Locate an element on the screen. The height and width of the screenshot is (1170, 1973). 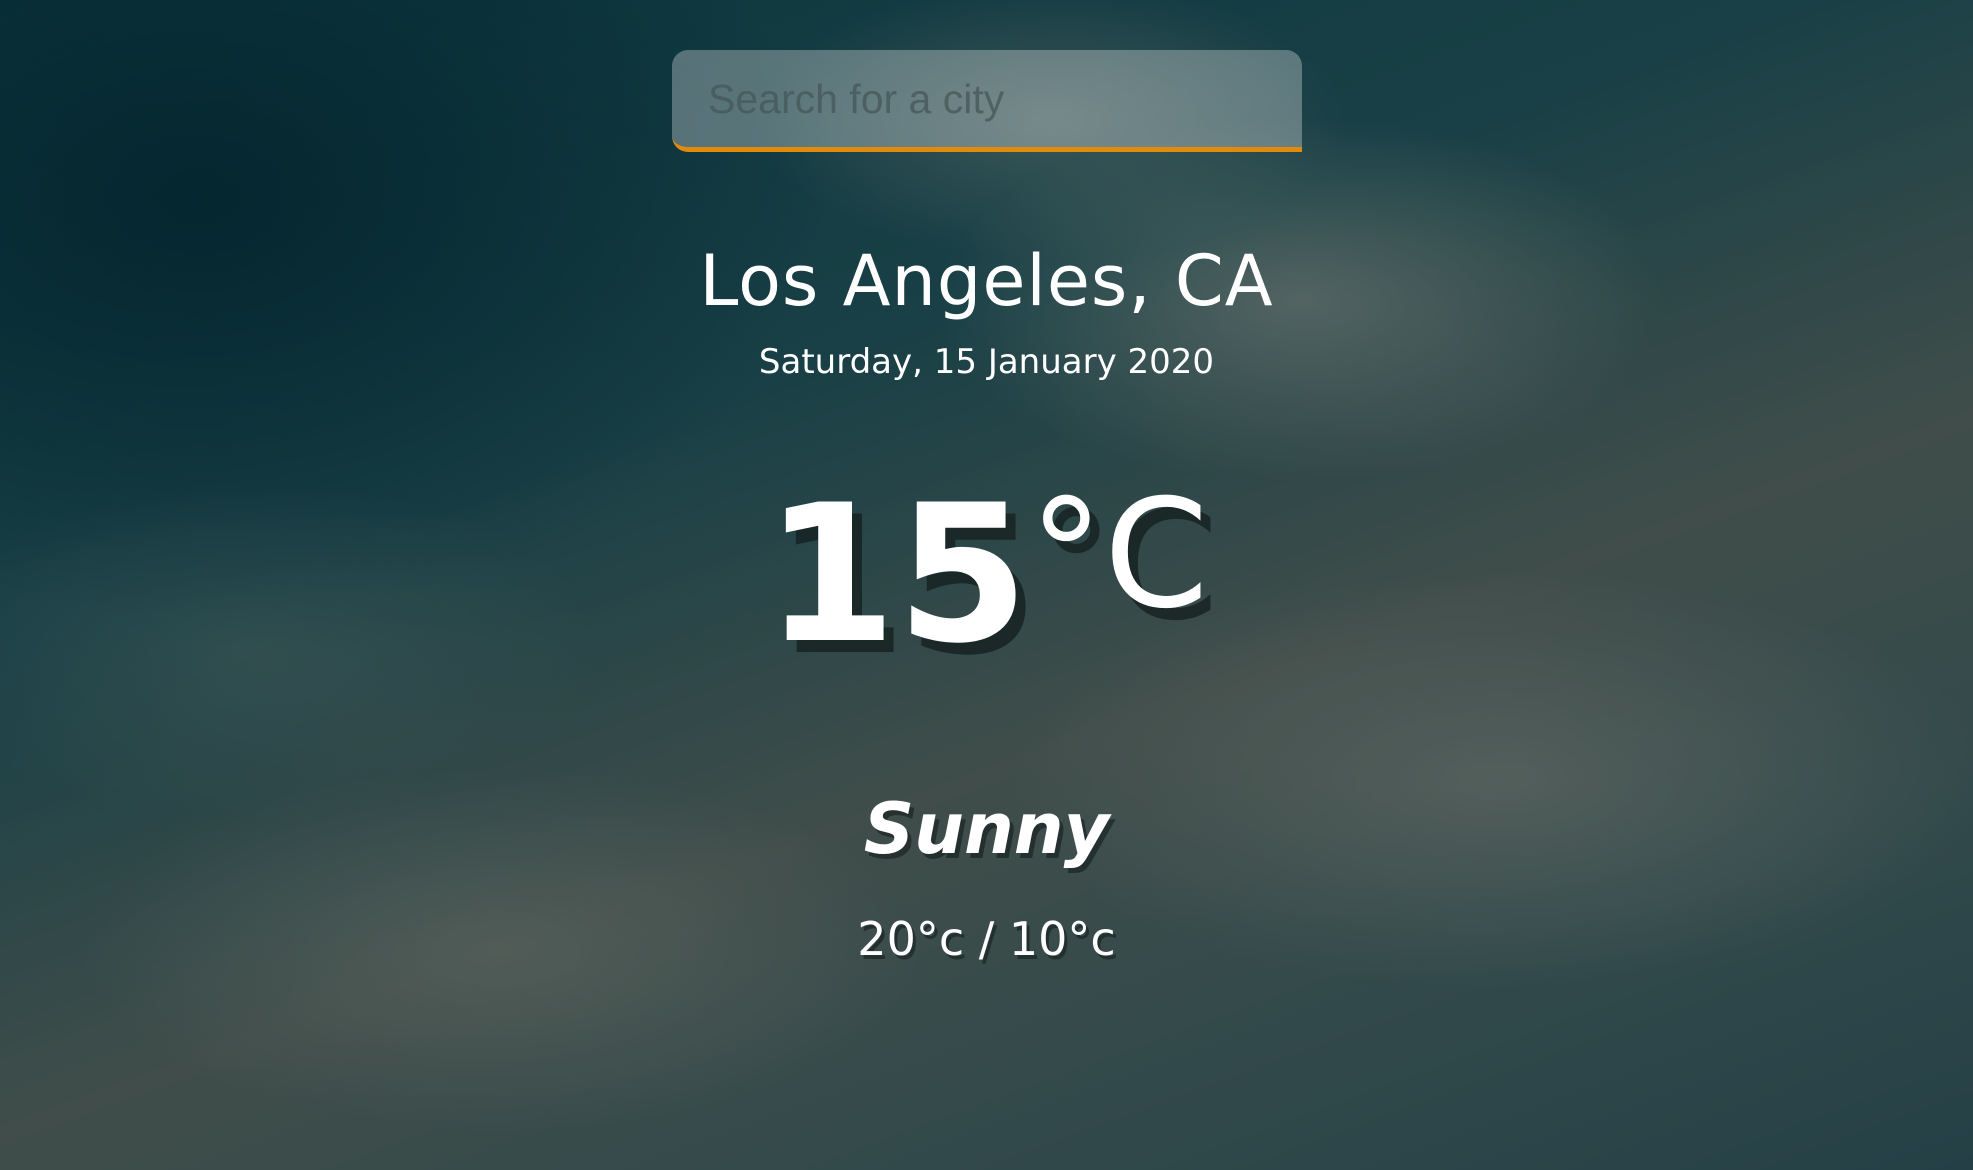
search-input is located at coordinates (988, 99).